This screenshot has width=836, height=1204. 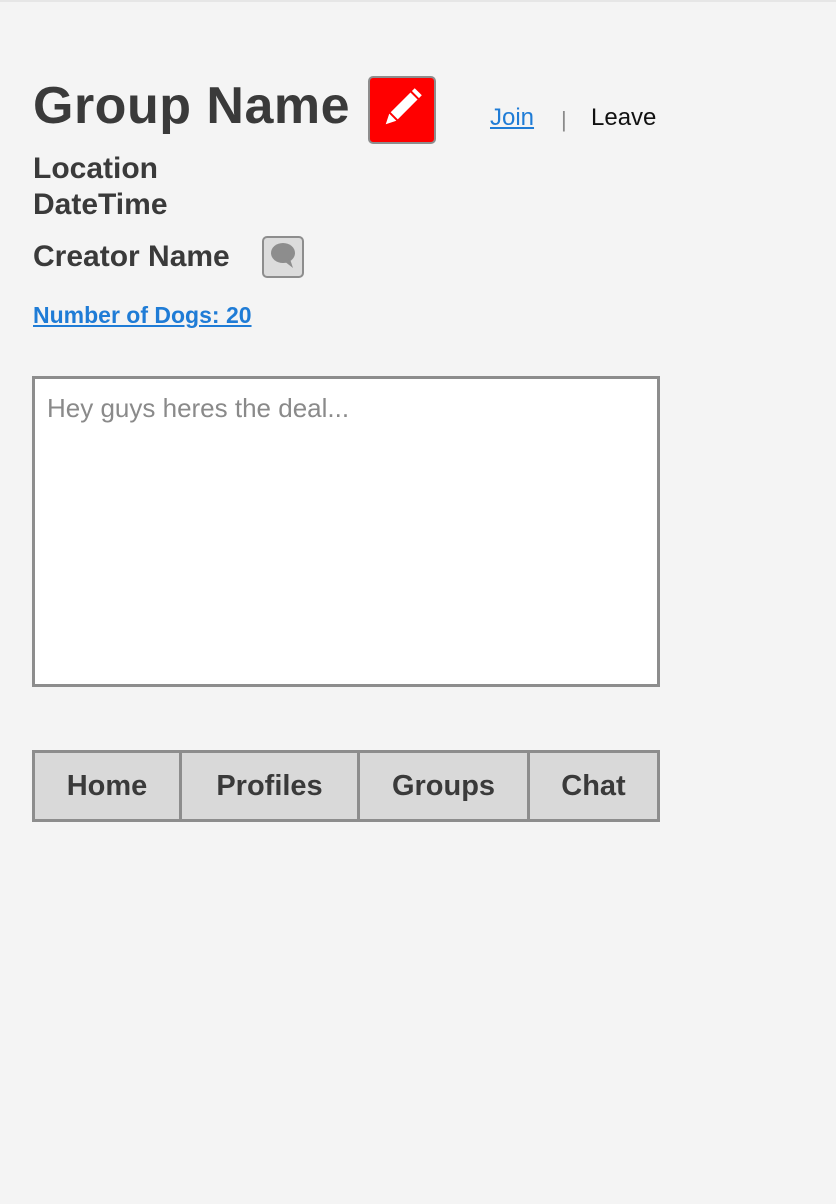 What do you see at coordinates (108, 786) in the screenshot?
I see `nav-home-tab: Home` at bounding box center [108, 786].